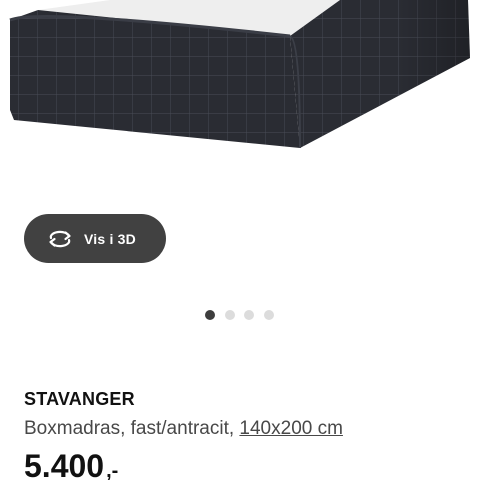 The image size is (480, 480). Describe the element at coordinates (79, 399) in the screenshot. I see `product-name: STAVANGER` at that location.